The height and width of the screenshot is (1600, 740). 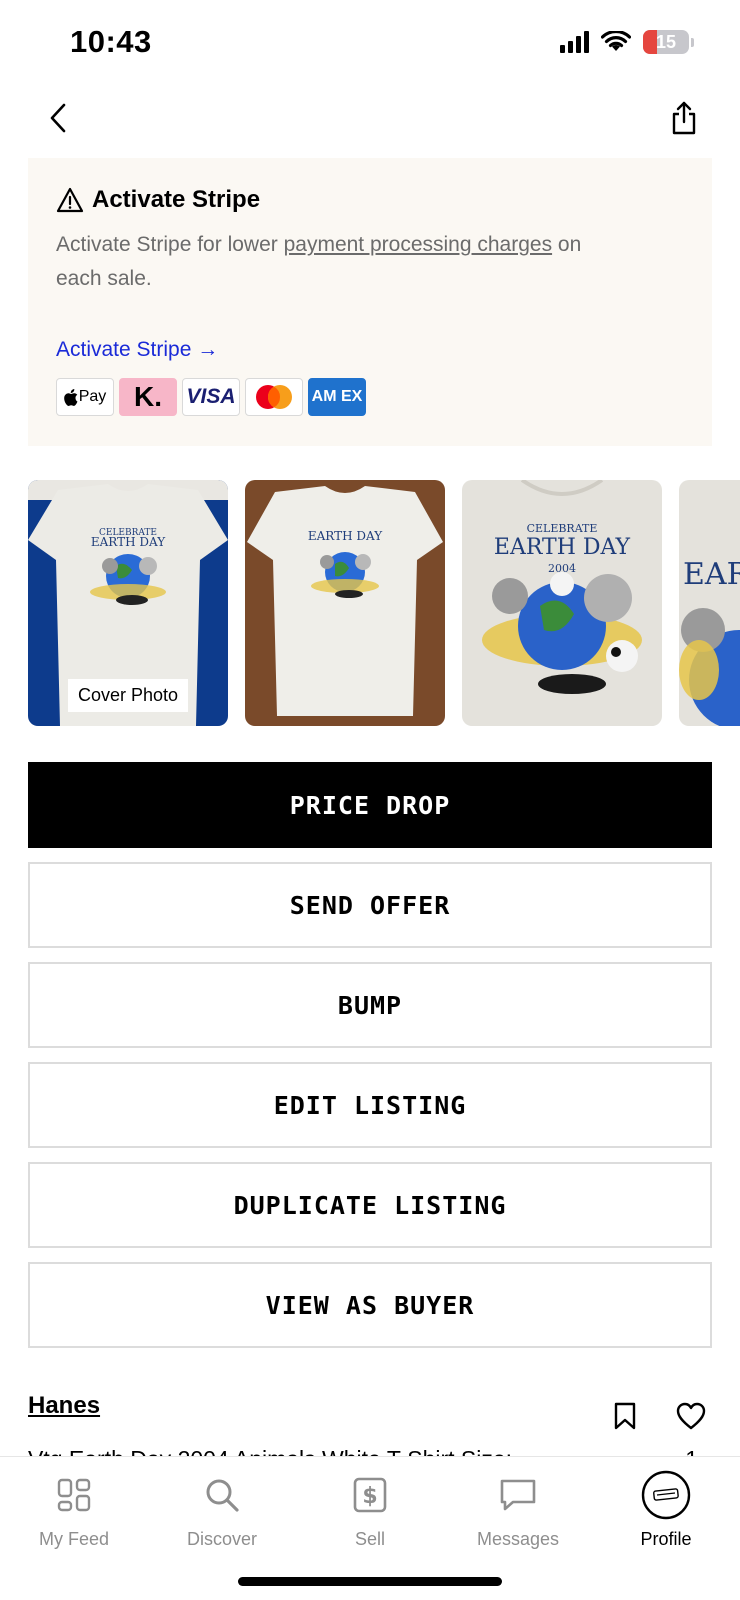 What do you see at coordinates (666, 1495) in the screenshot?
I see `avatar-icon` at bounding box center [666, 1495].